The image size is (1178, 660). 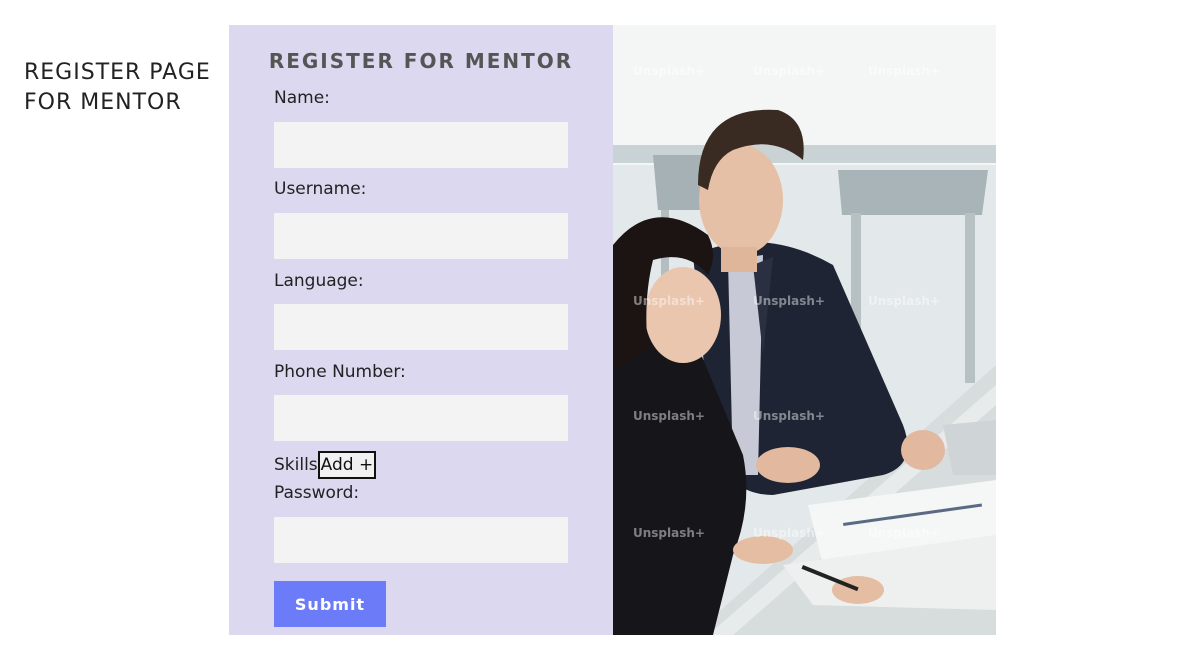 What do you see at coordinates (421, 61) in the screenshot?
I see `form-title: REGISTER FOR MENTOR` at bounding box center [421, 61].